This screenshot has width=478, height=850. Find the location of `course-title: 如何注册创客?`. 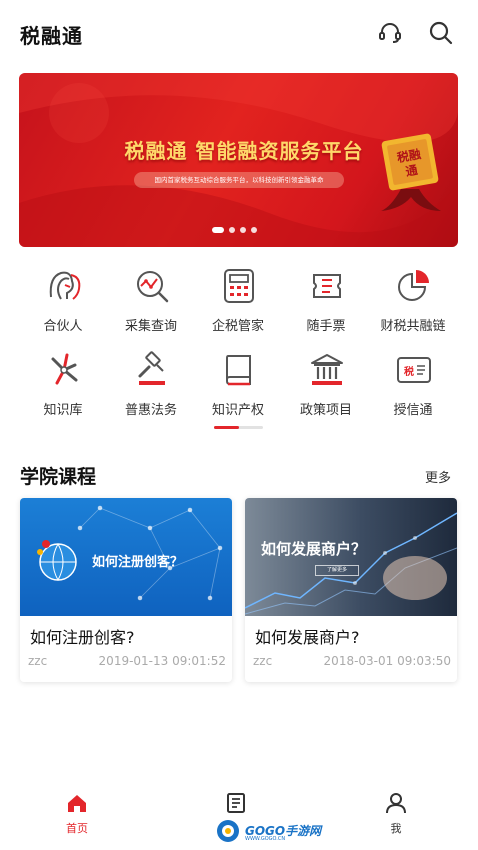

course-title: 如何注册创客? is located at coordinates (82, 637).